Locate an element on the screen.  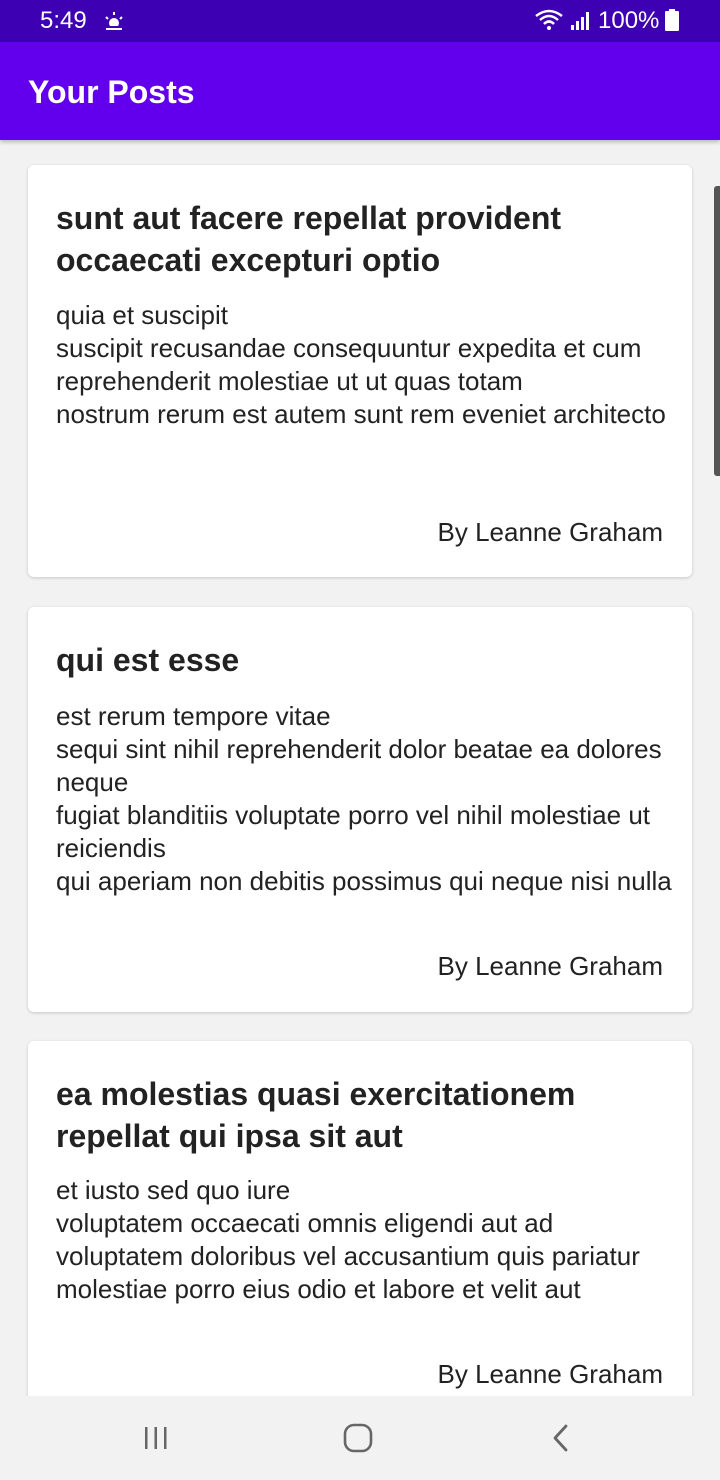
app-bar: Your Posts is located at coordinates (360, 91).